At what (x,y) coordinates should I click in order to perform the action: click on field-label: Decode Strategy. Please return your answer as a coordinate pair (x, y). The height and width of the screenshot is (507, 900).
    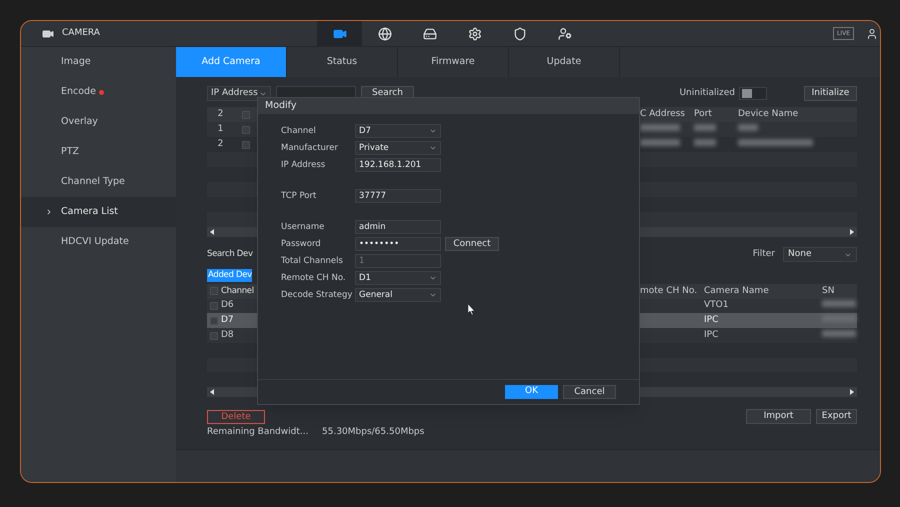
    Looking at the image, I should click on (317, 295).